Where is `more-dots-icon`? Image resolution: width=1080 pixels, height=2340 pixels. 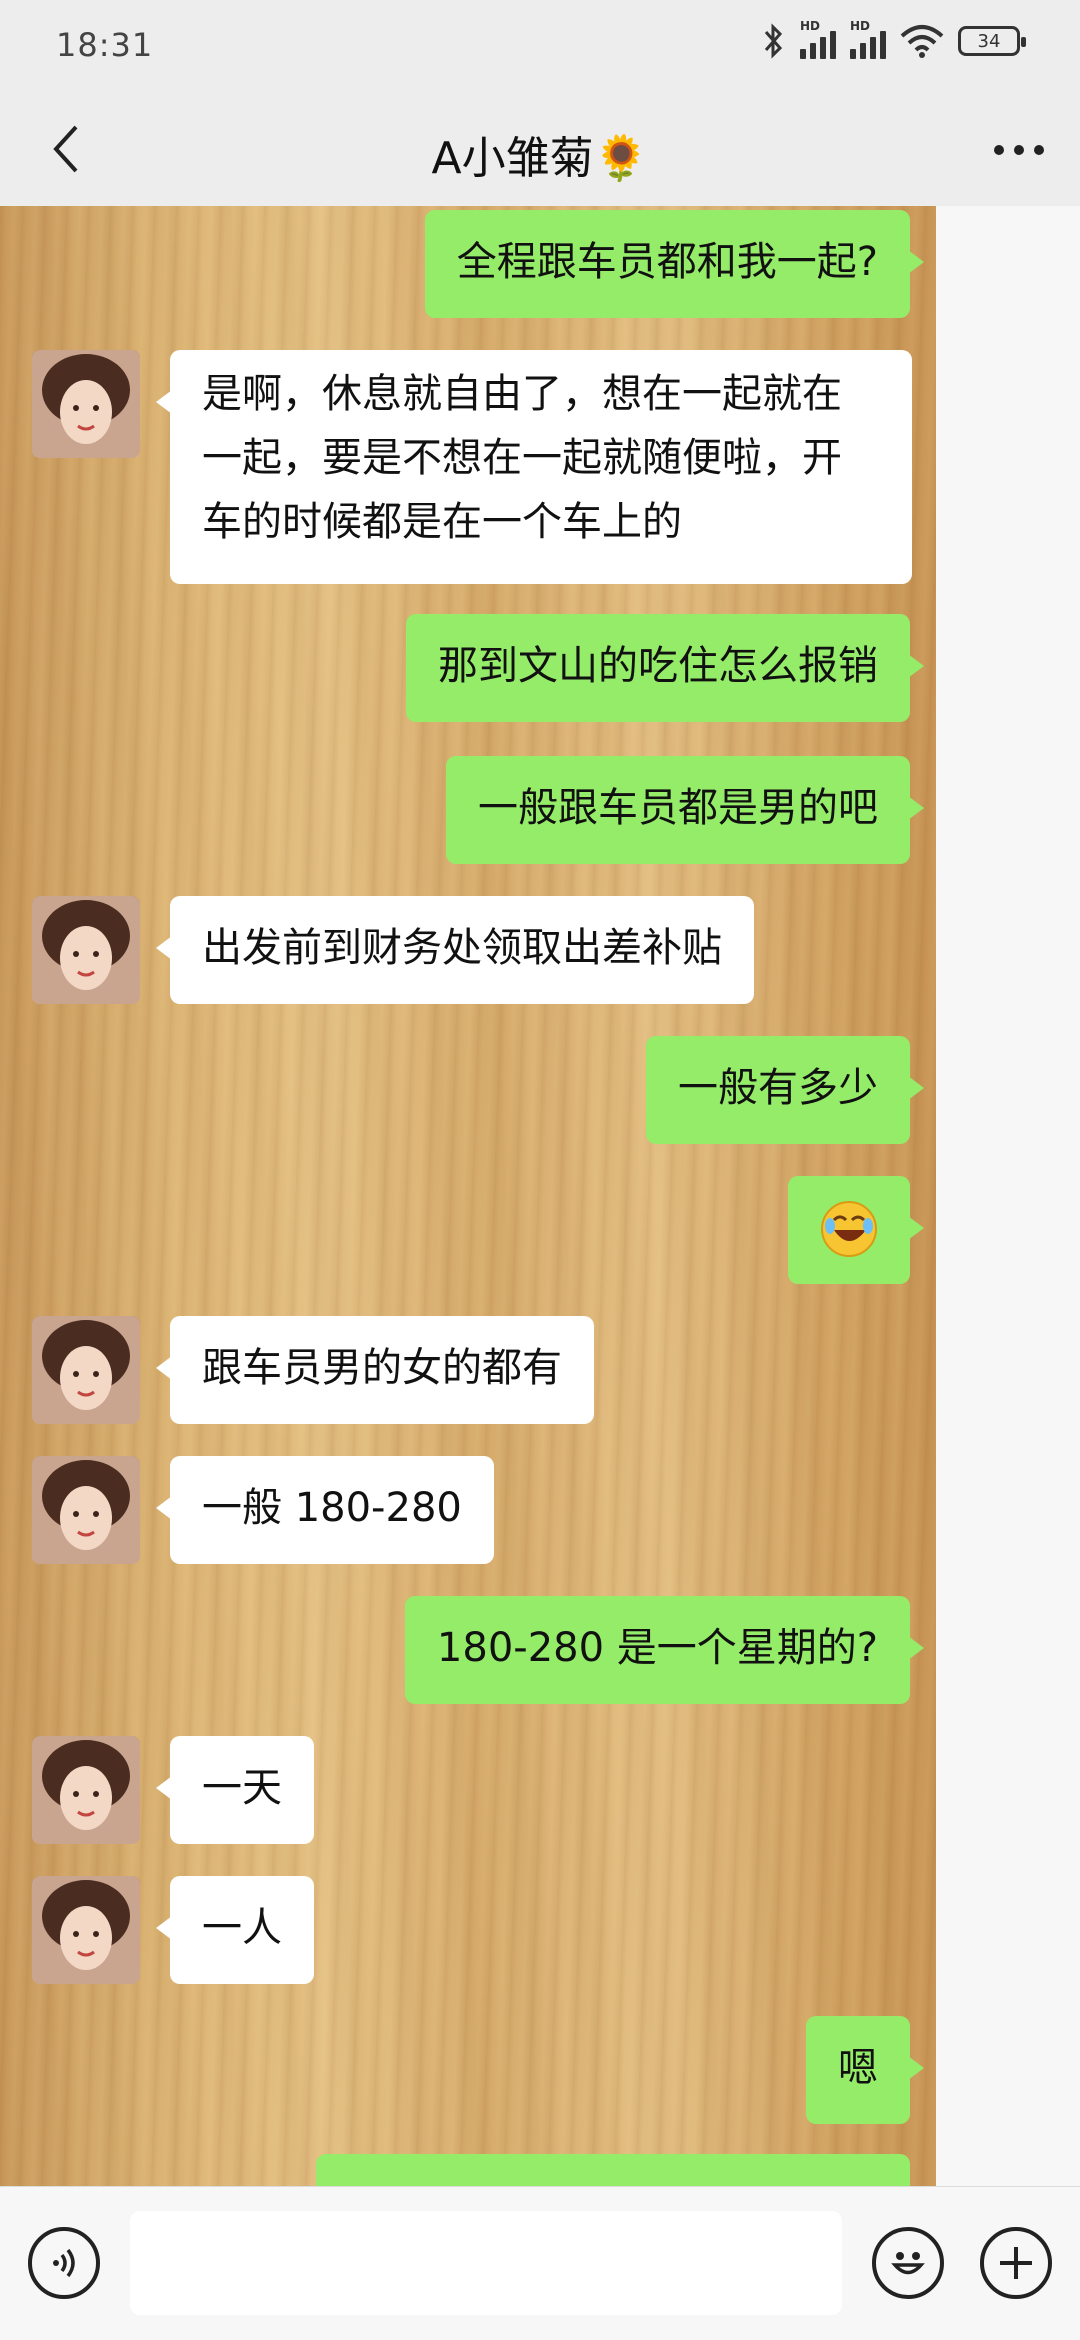 more-dots-icon is located at coordinates (1019, 150).